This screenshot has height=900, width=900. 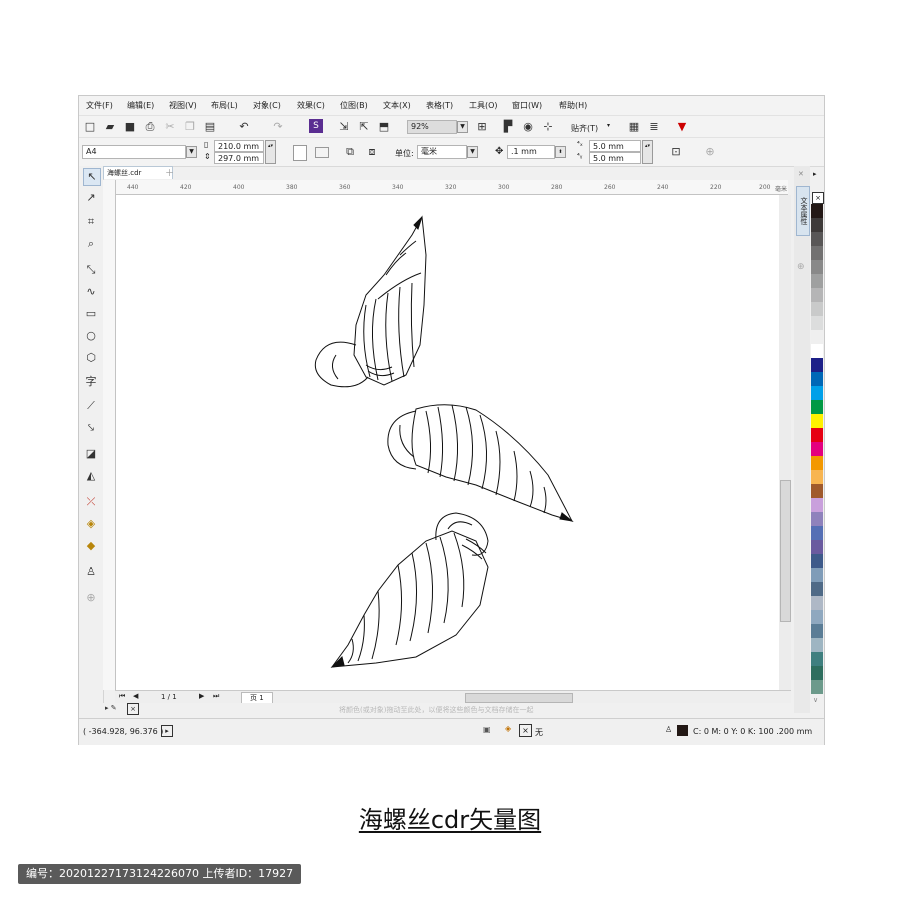 I want to click on save-icon: ■, so click(x=130, y=127).